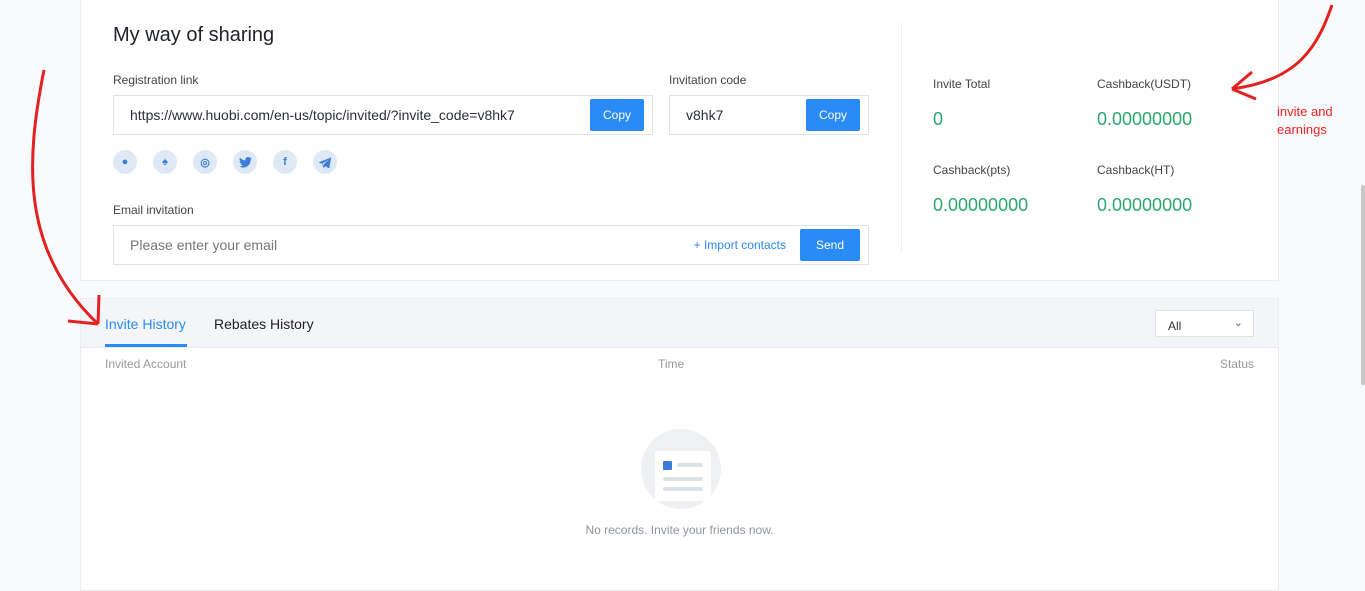  What do you see at coordinates (245, 162) in the screenshot?
I see `twitter-icon` at bounding box center [245, 162].